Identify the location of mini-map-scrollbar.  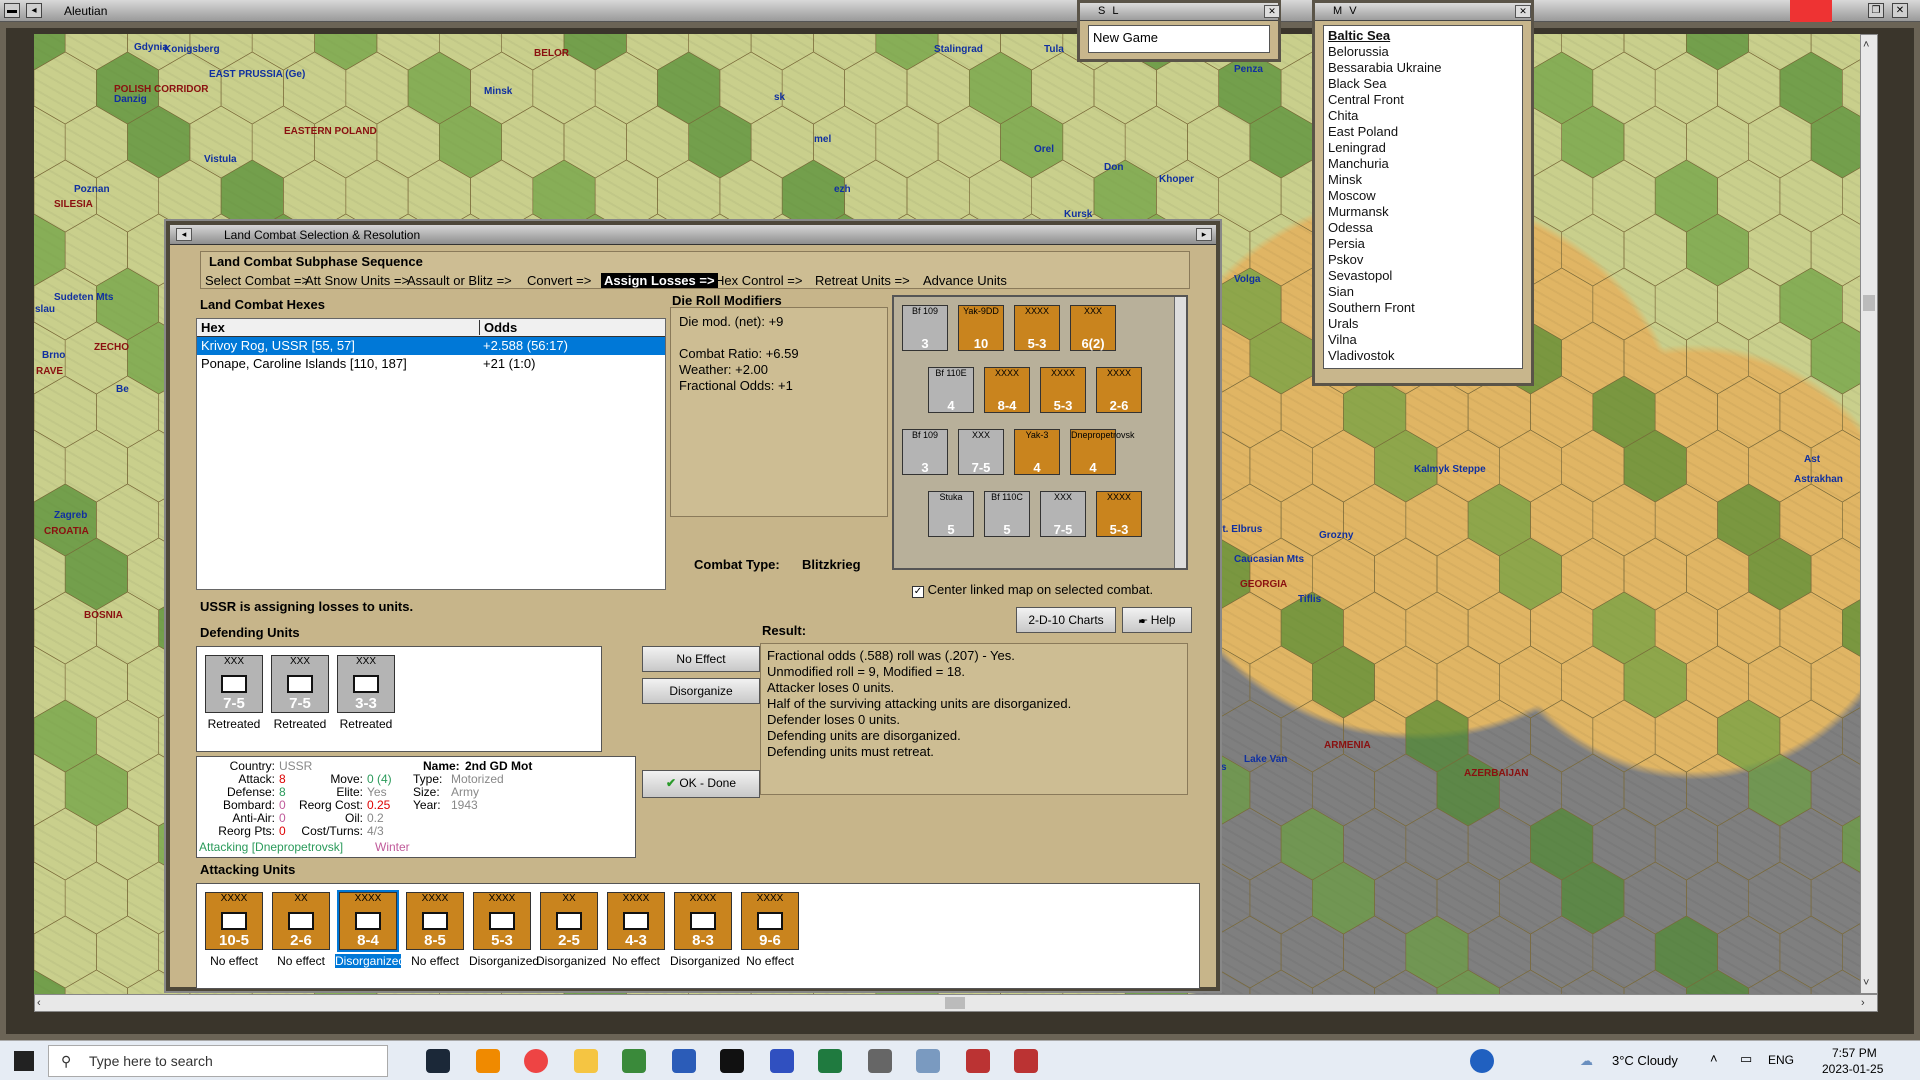
(1180, 432).